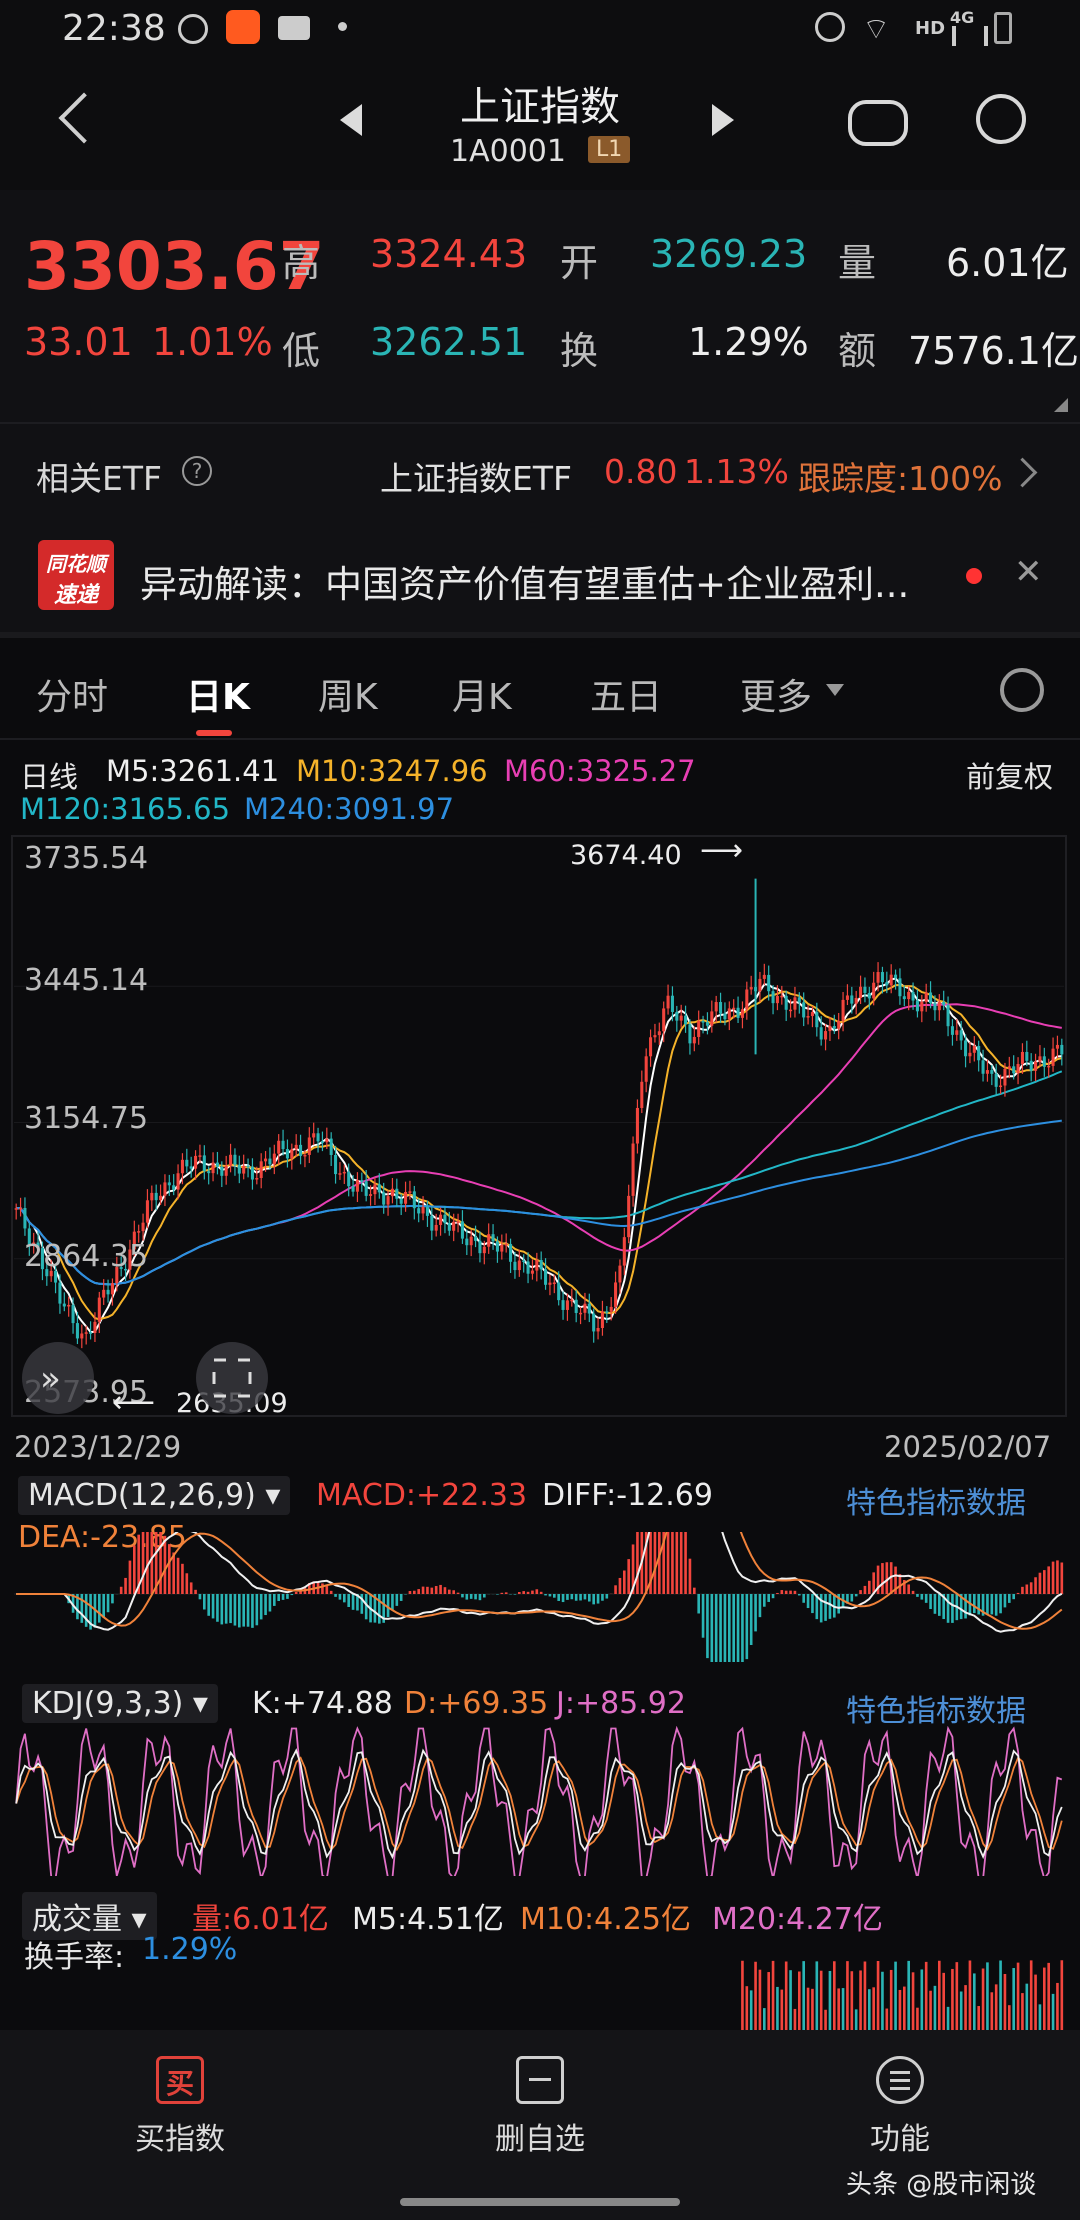  Describe the element at coordinates (193, 771) in the screenshot. I see `m5-label: M5:3261.41` at that location.